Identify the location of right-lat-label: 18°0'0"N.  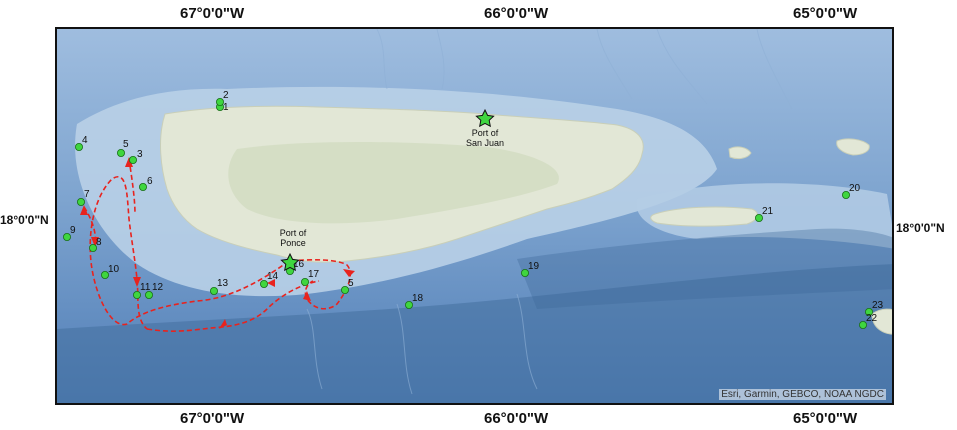
(920, 228).